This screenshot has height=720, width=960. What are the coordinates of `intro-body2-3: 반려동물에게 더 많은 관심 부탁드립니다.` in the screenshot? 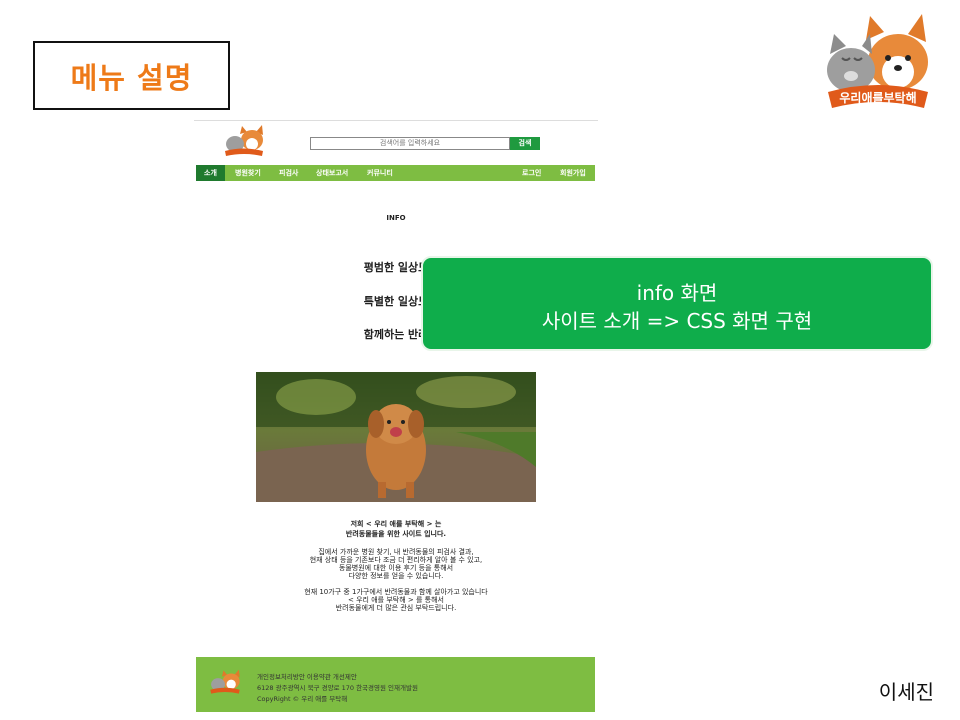 It's located at (396, 608).